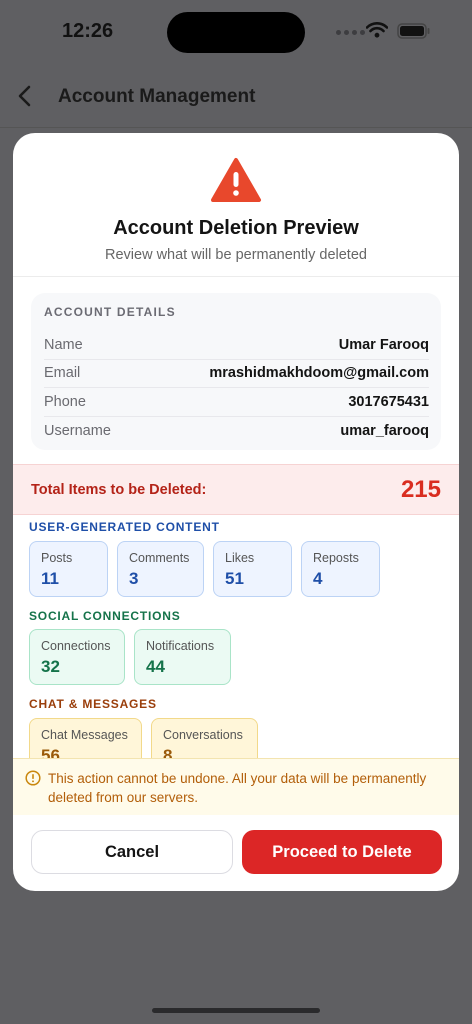  I want to click on detail-label: Username, so click(77, 430).